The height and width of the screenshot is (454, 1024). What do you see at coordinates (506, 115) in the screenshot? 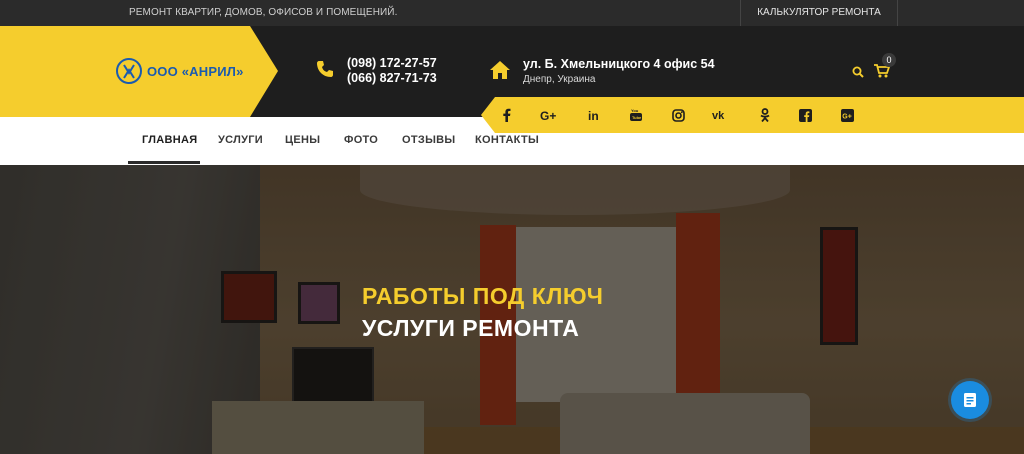
I see `facebook-icon` at bounding box center [506, 115].